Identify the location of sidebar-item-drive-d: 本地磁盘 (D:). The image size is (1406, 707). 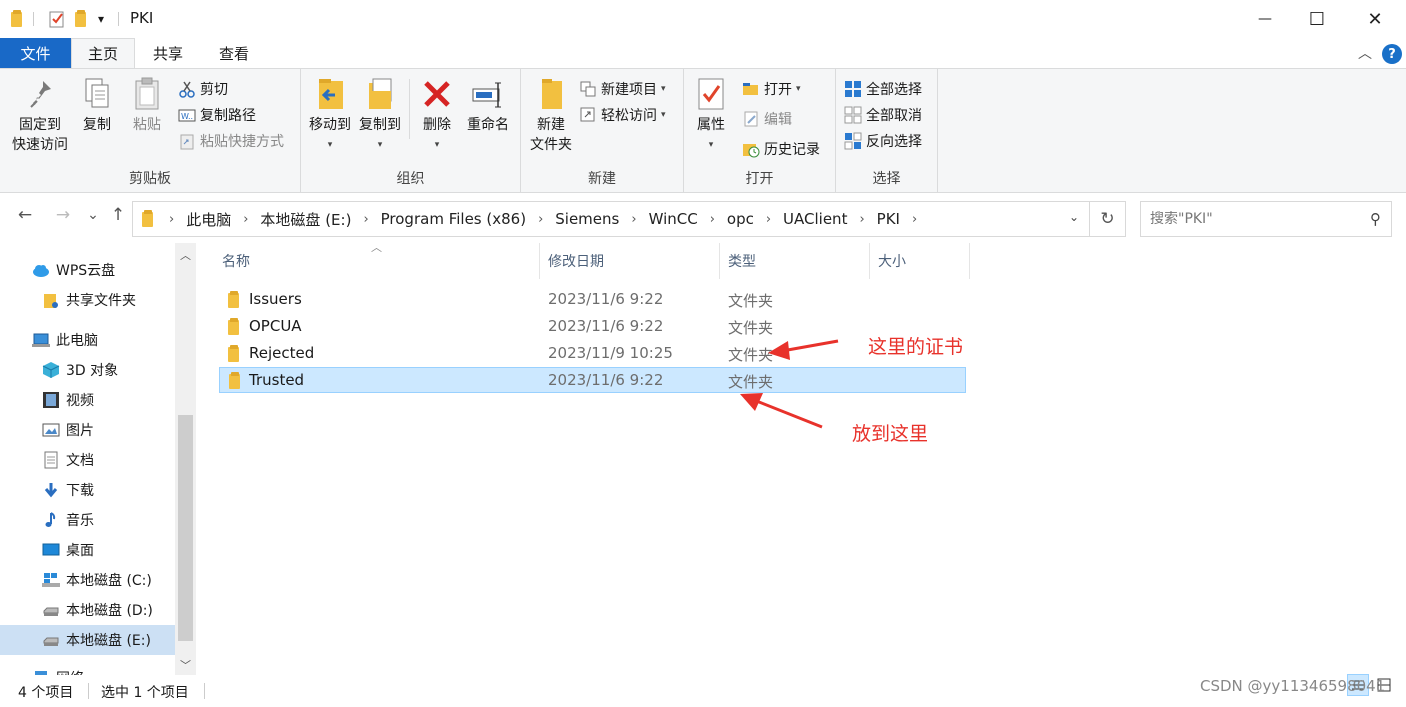
(87, 610).